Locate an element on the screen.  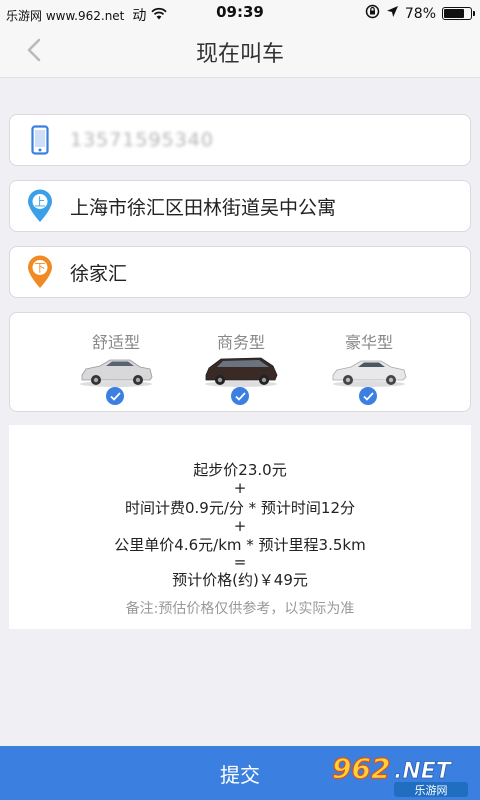
price-time-fee: 时间计费0.9元/分 * 预计时间12分 is located at coordinates (240, 508).